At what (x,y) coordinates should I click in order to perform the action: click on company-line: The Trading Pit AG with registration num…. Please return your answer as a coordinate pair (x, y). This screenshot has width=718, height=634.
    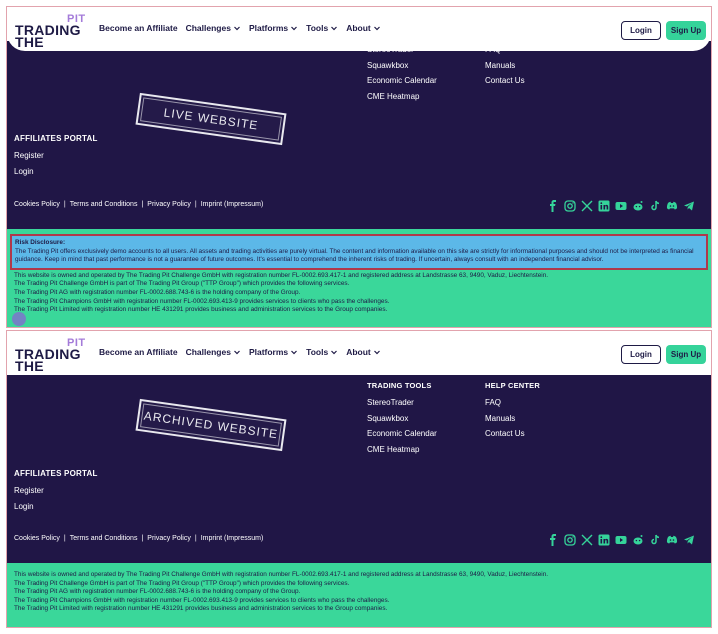
    Looking at the image, I should click on (157, 592).